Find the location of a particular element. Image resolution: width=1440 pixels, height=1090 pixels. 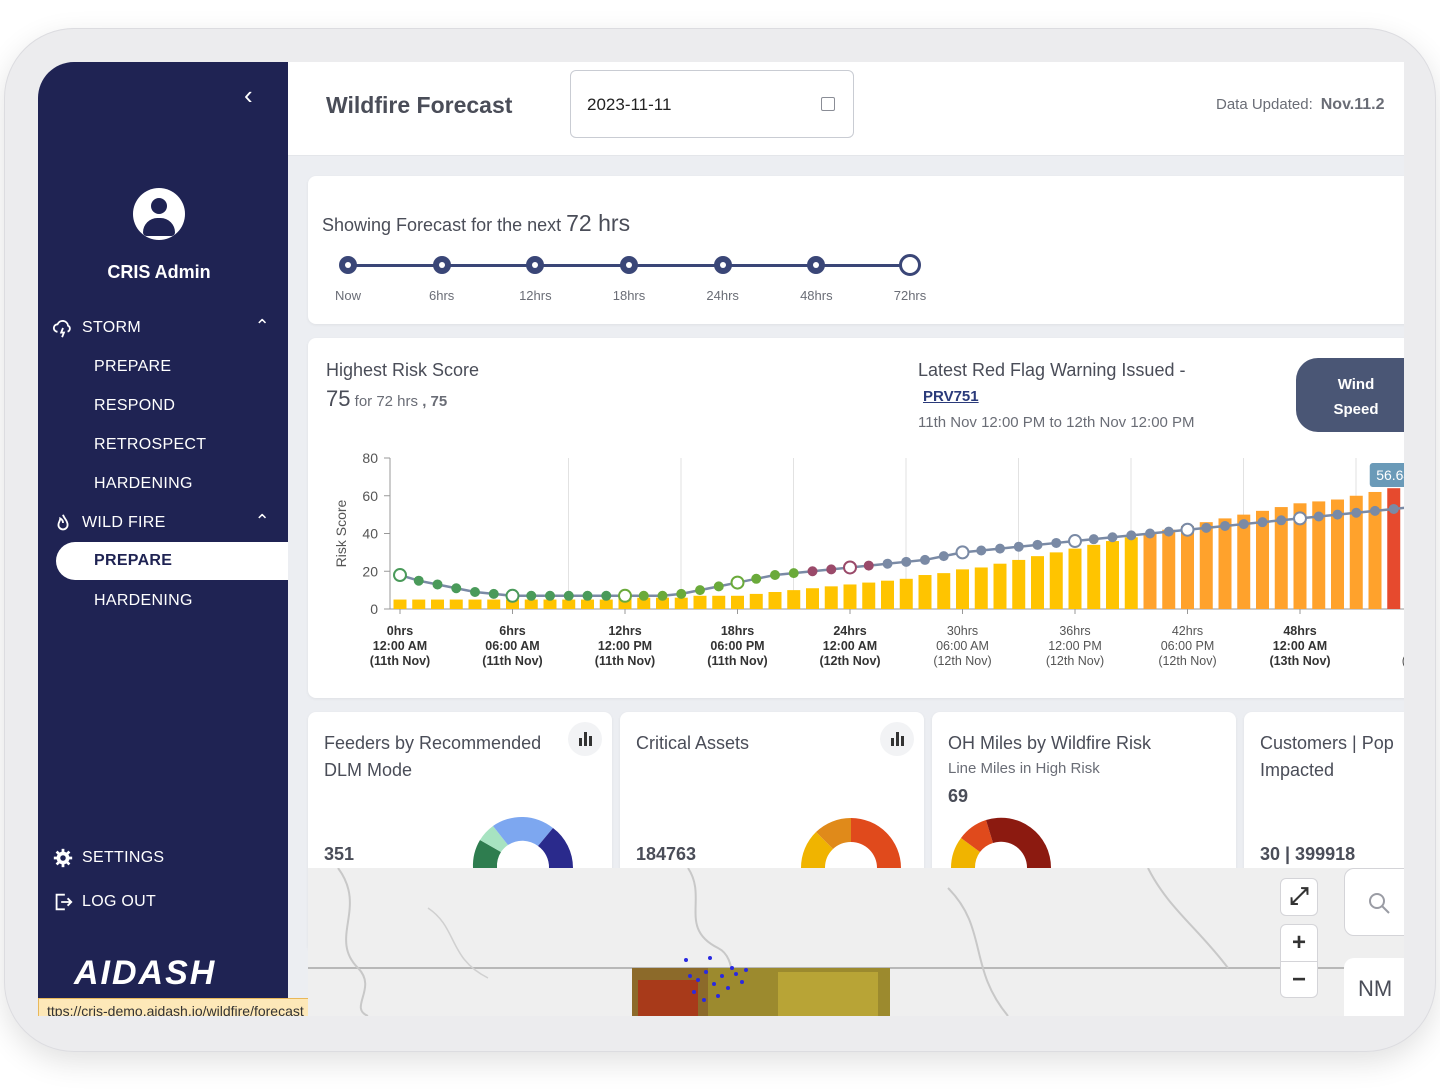

aidash-logo: AIDASH is located at coordinates (145, 973).